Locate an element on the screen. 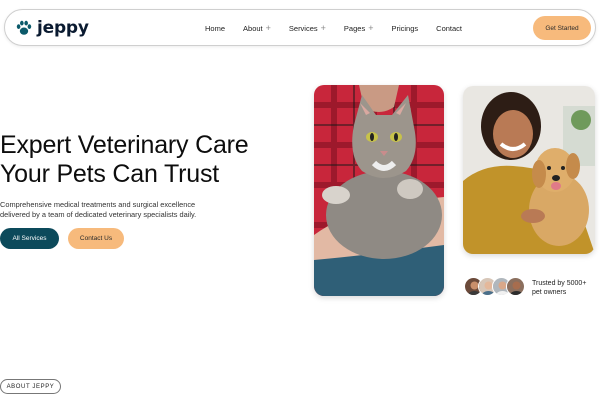  nav-item-services: Services + is located at coordinates (307, 28).